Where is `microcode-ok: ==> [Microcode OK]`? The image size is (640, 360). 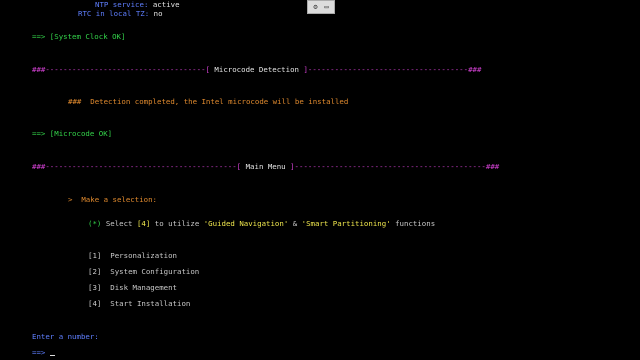 microcode-ok: ==> [Microcode OK] is located at coordinates (72, 133).